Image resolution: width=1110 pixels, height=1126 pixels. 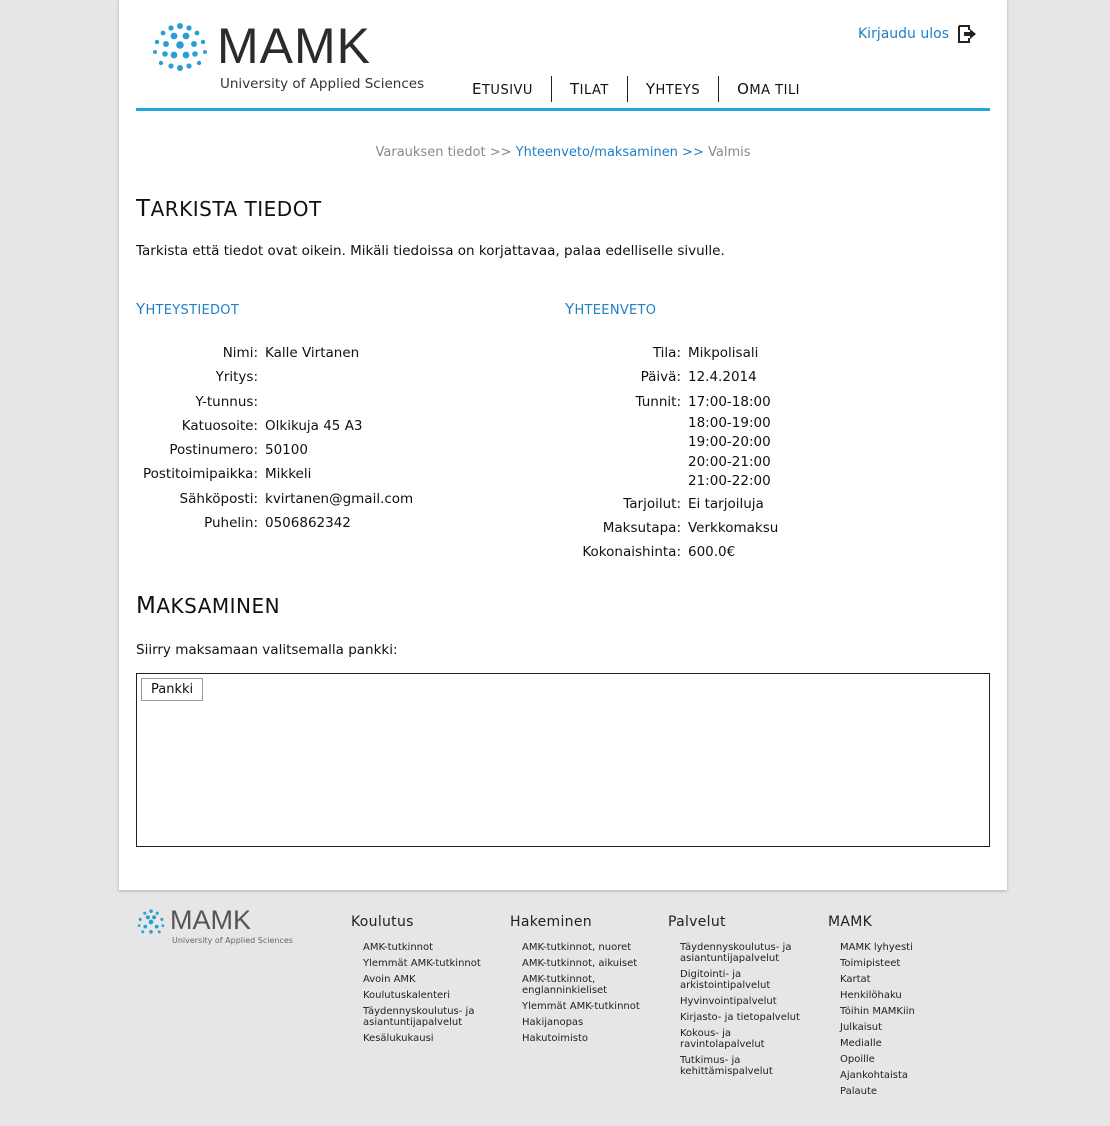 I want to click on summary-row-maksutapa: Maksutapa: Verkkomaksu, so click(x=690, y=528).